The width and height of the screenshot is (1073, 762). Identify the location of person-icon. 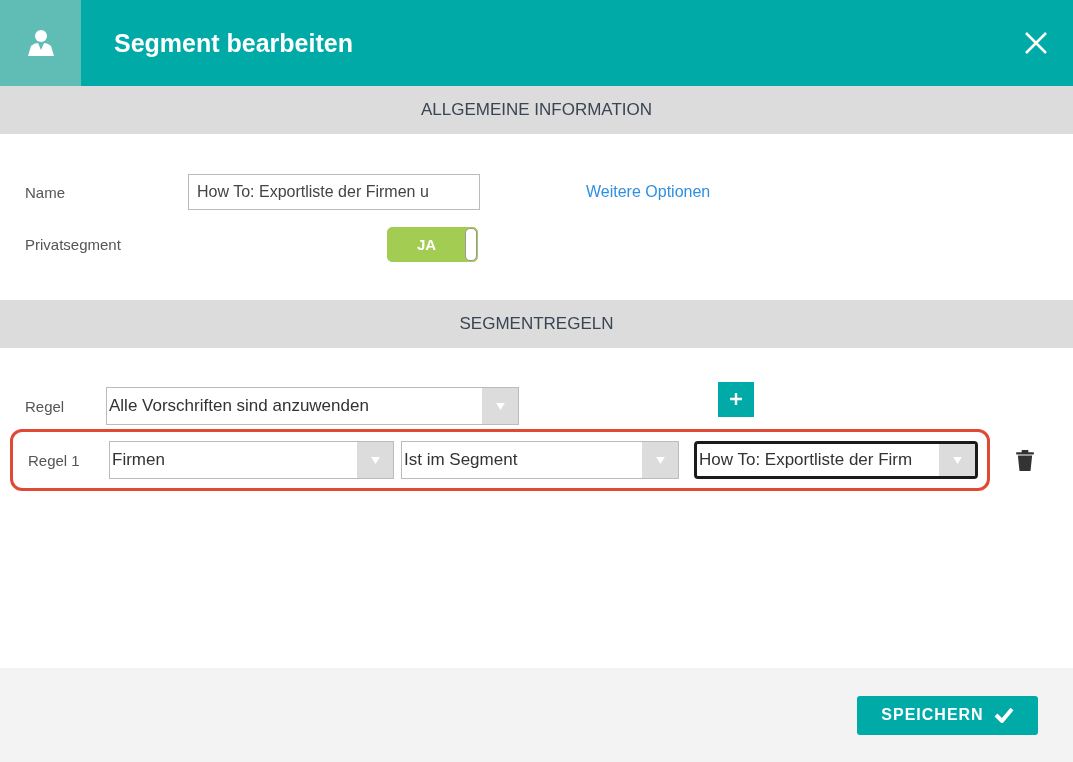
(40, 43).